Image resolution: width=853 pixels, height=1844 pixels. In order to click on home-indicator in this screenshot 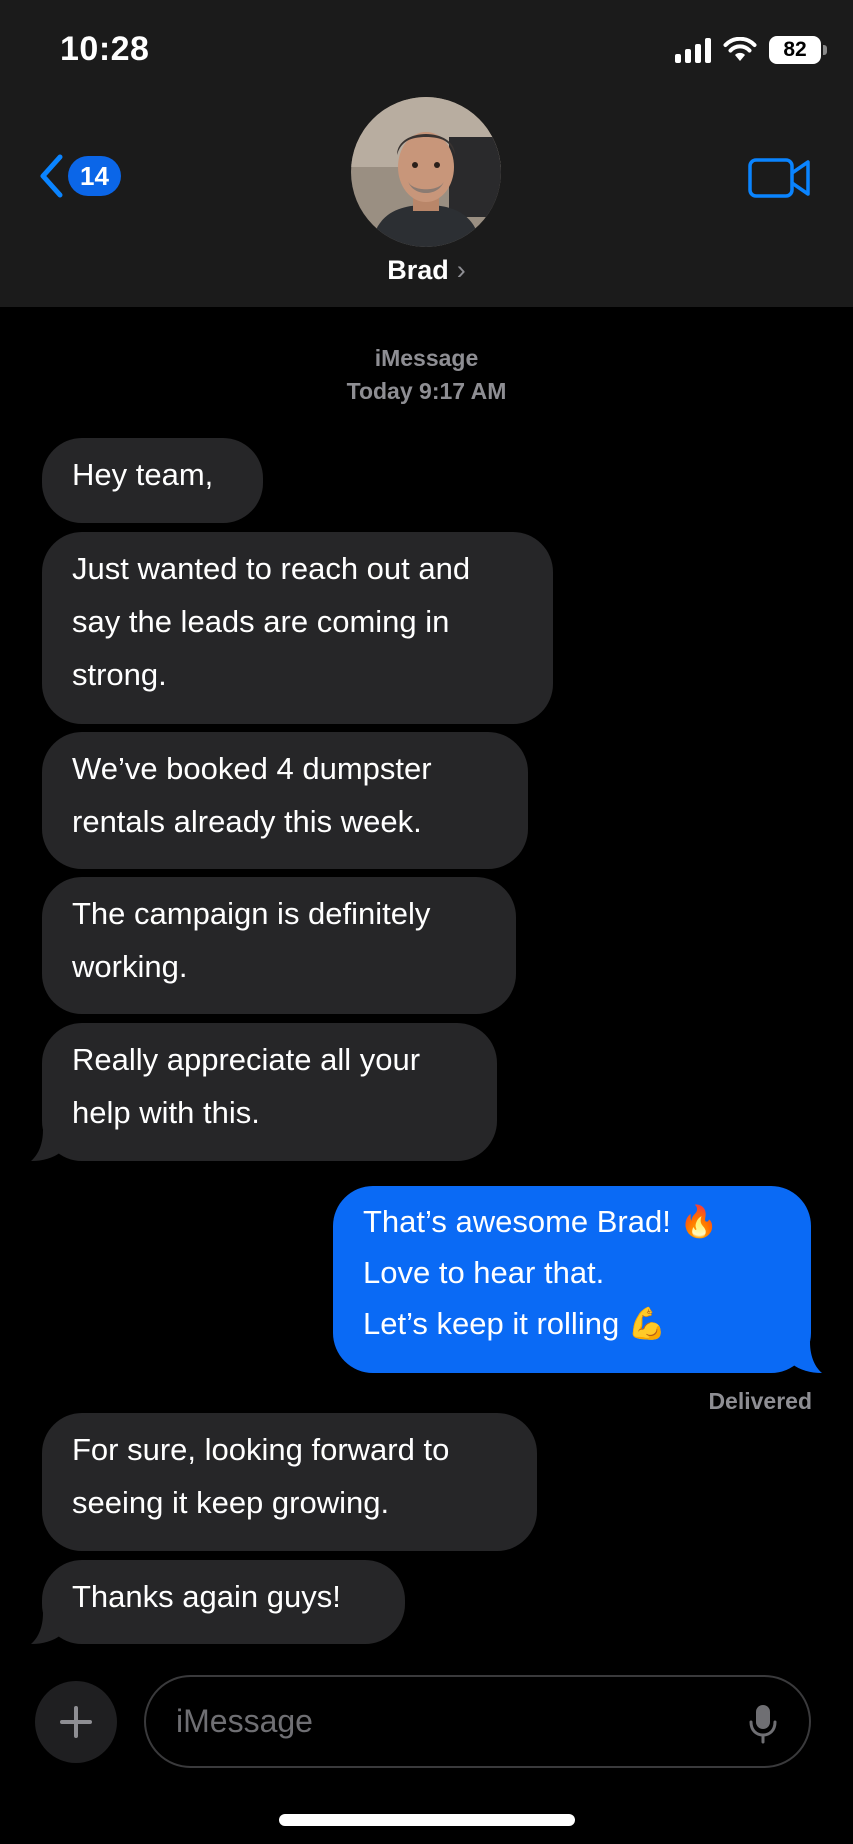, I will do `click(427, 1820)`.